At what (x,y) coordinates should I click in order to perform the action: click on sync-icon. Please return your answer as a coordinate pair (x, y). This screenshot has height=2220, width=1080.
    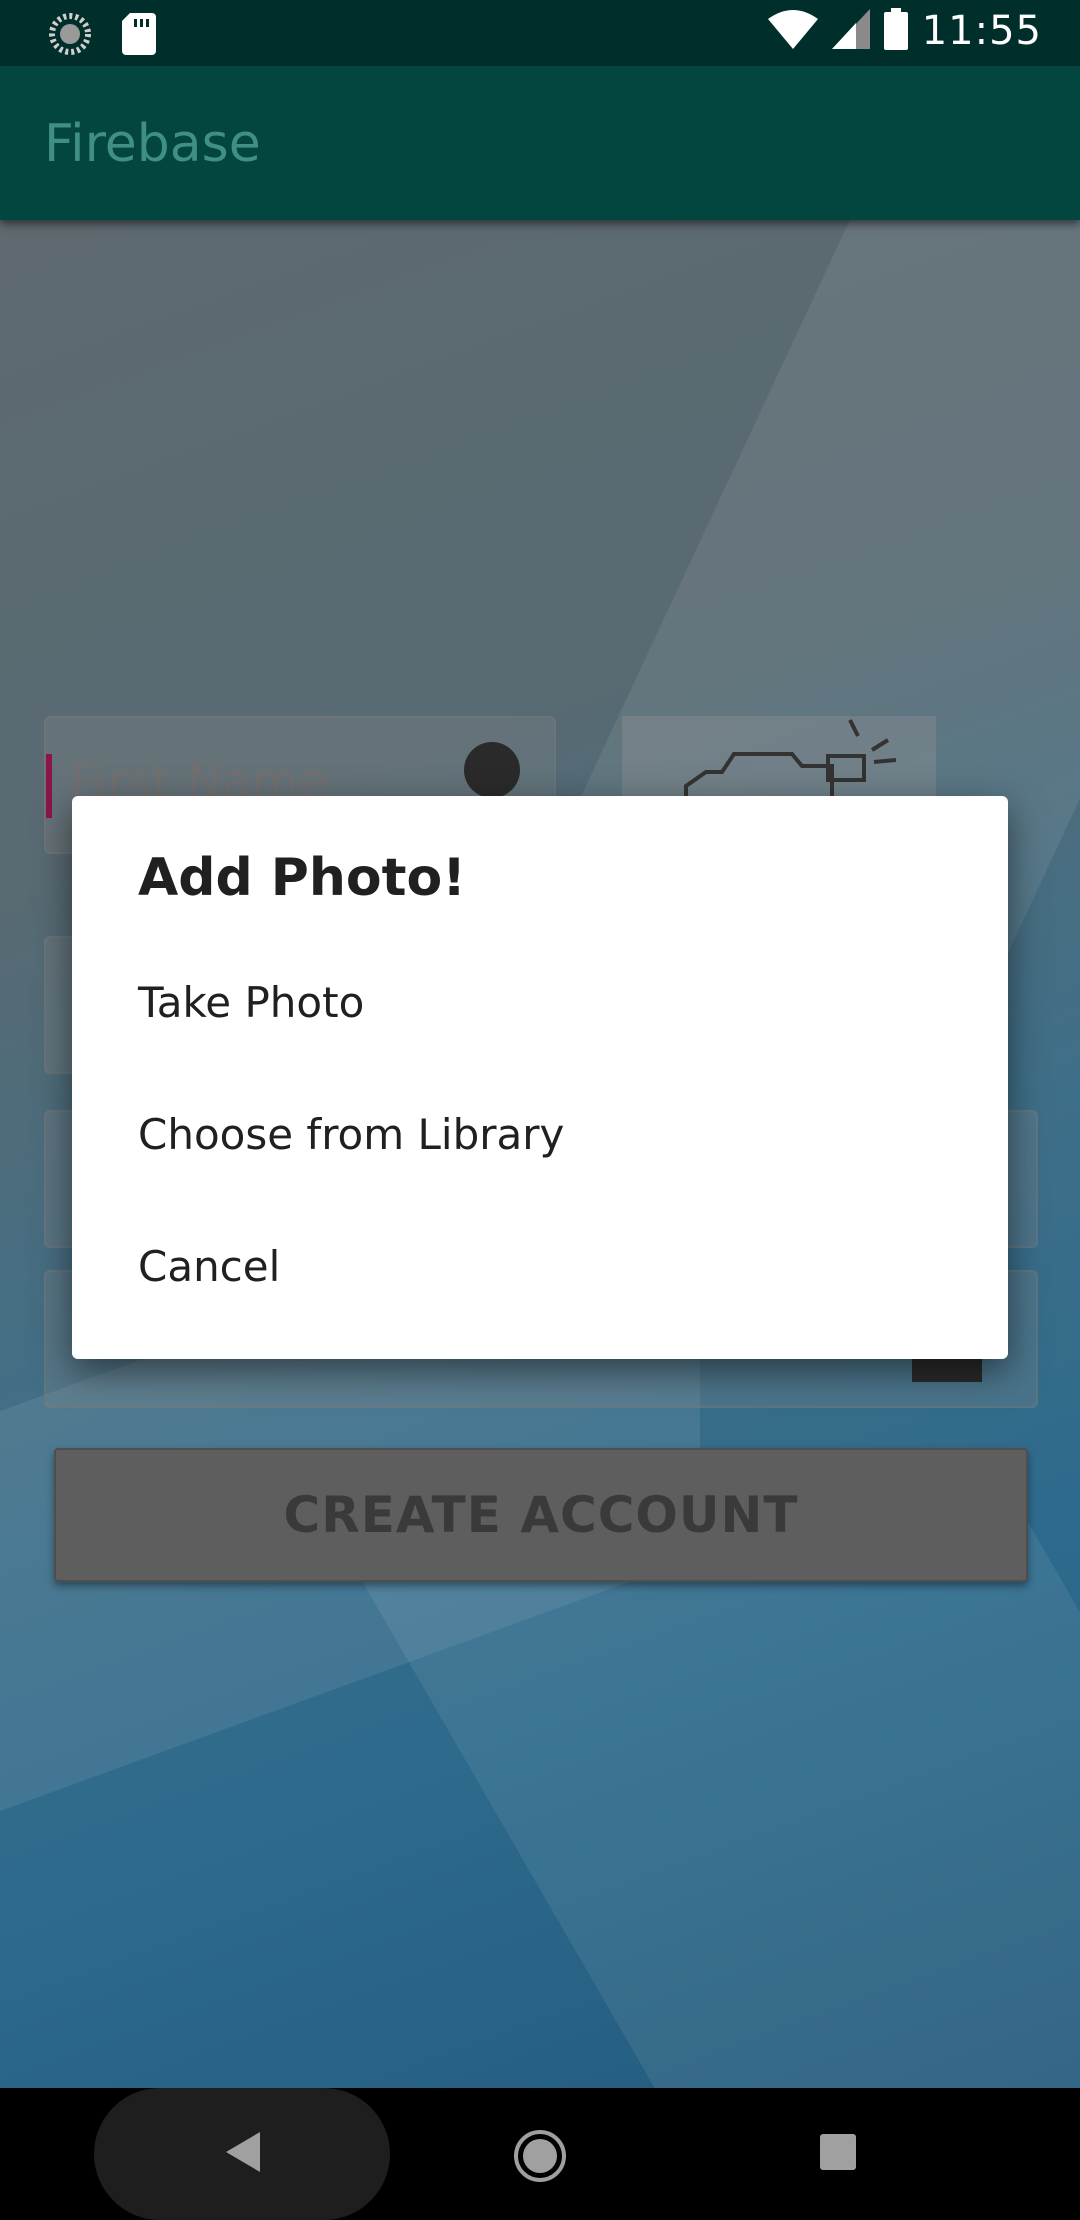
    Looking at the image, I should click on (70, 36).